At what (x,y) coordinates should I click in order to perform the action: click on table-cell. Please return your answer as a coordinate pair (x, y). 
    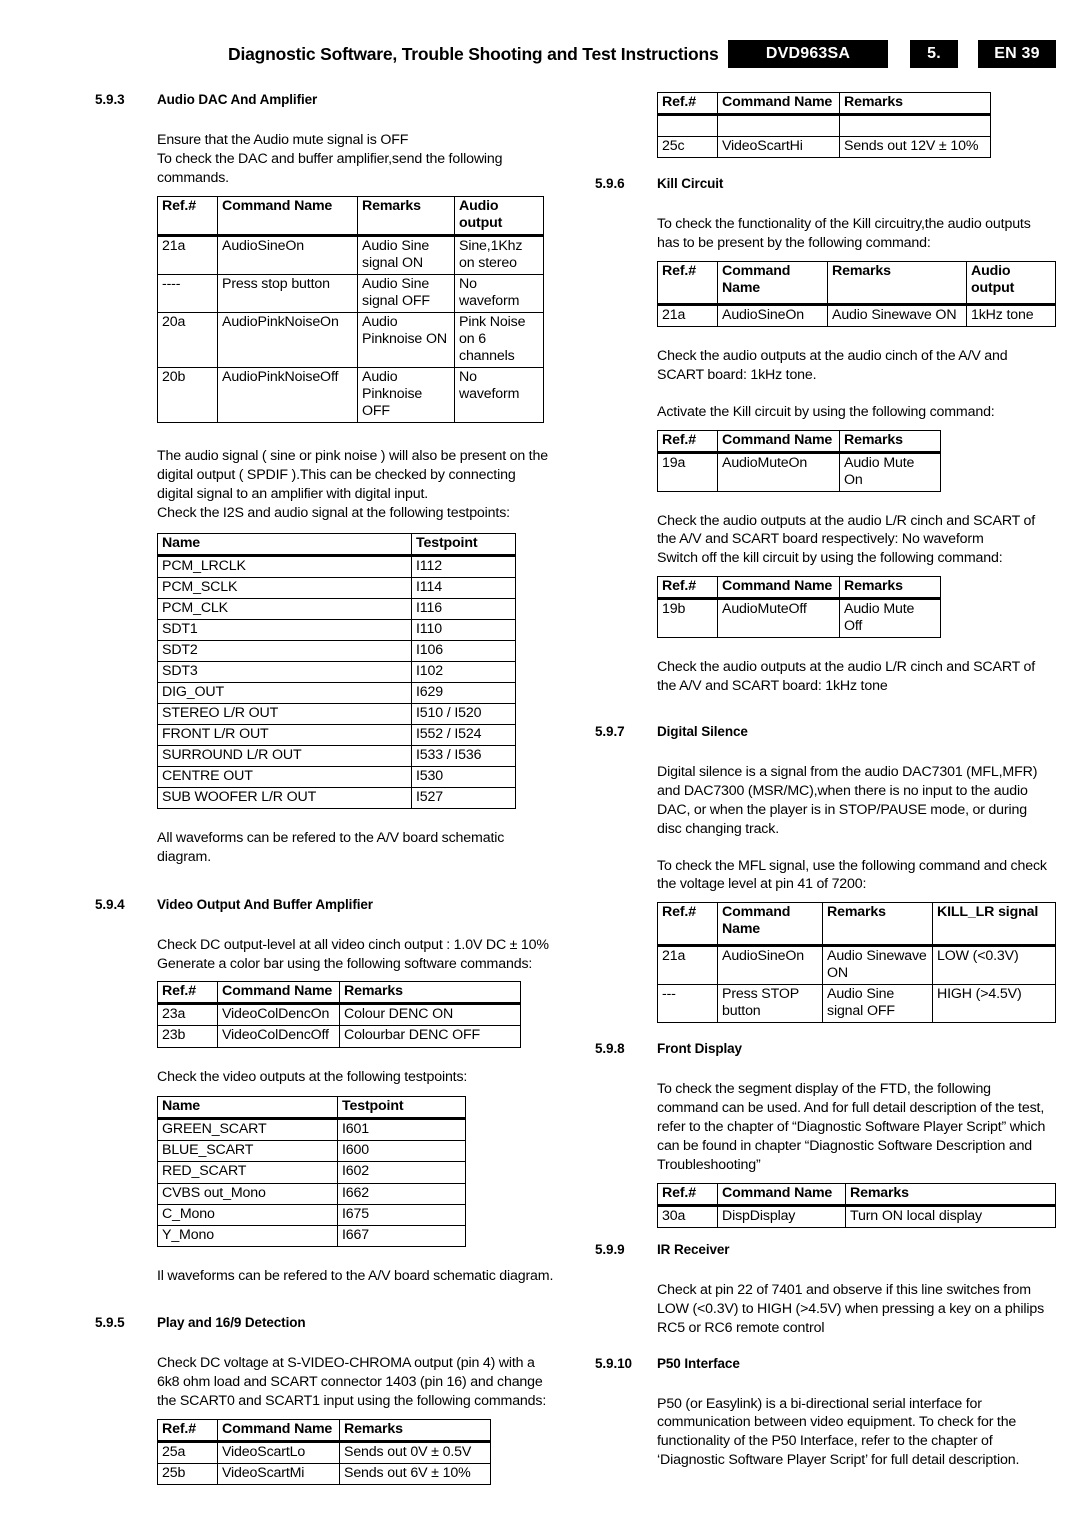
    Looking at the image, I should click on (915, 126).